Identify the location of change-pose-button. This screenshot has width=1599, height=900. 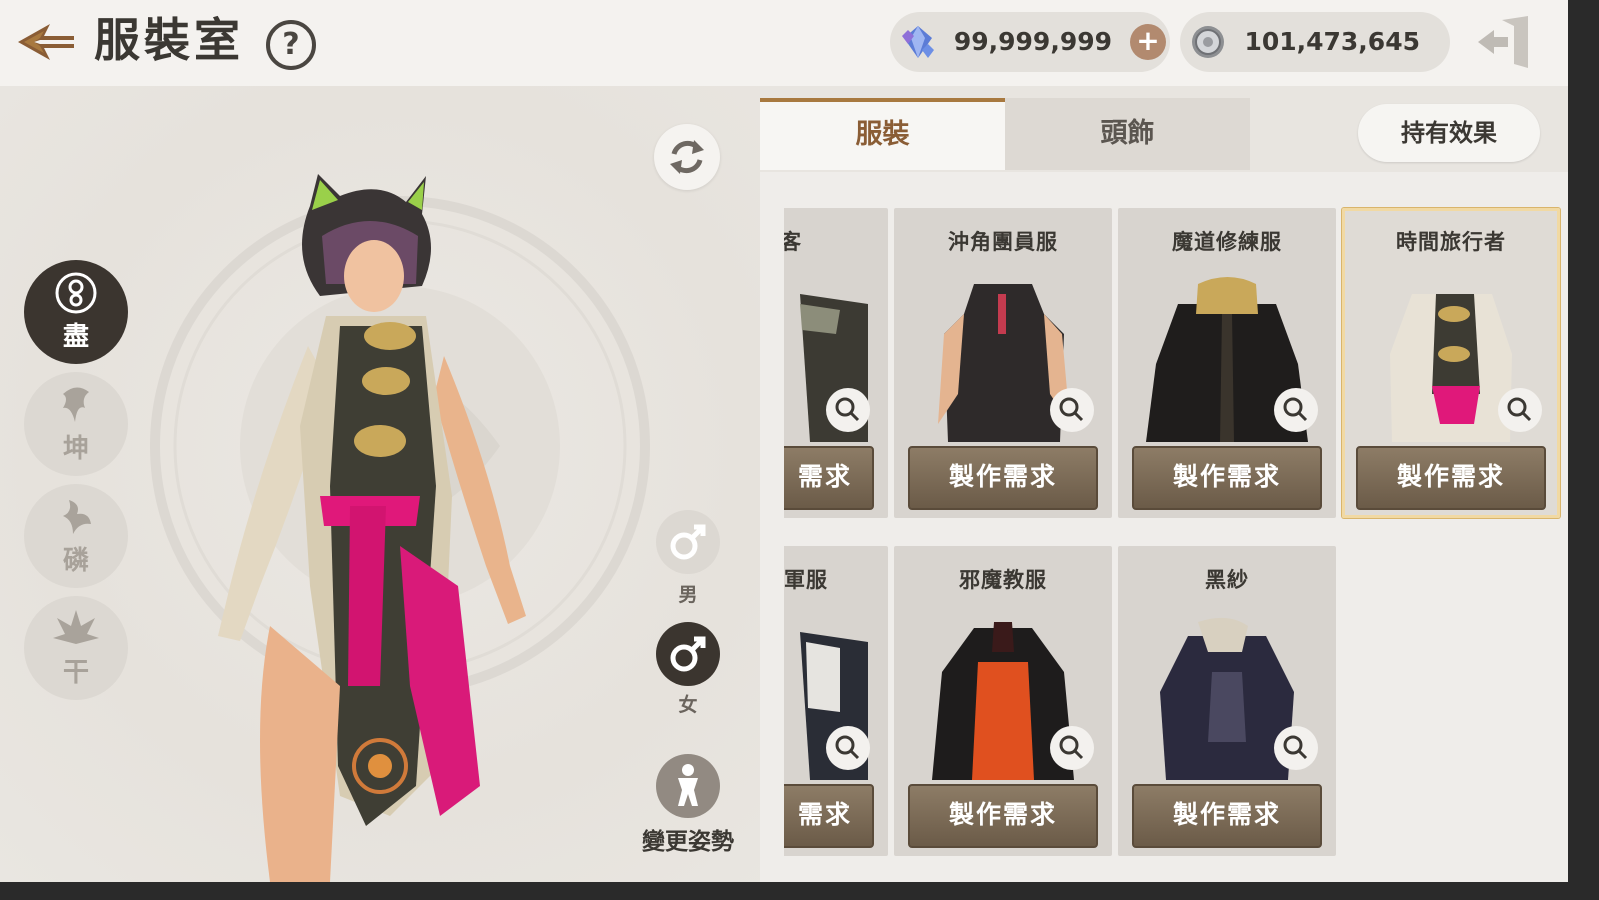
(688, 786).